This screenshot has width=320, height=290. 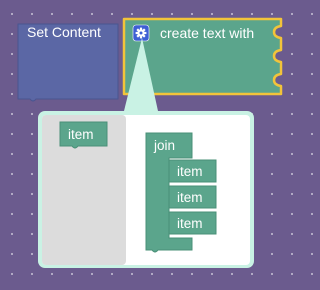 What do you see at coordinates (164, 145) in the screenshot?
I see `join-label: join` at bounding box center [164, 145].